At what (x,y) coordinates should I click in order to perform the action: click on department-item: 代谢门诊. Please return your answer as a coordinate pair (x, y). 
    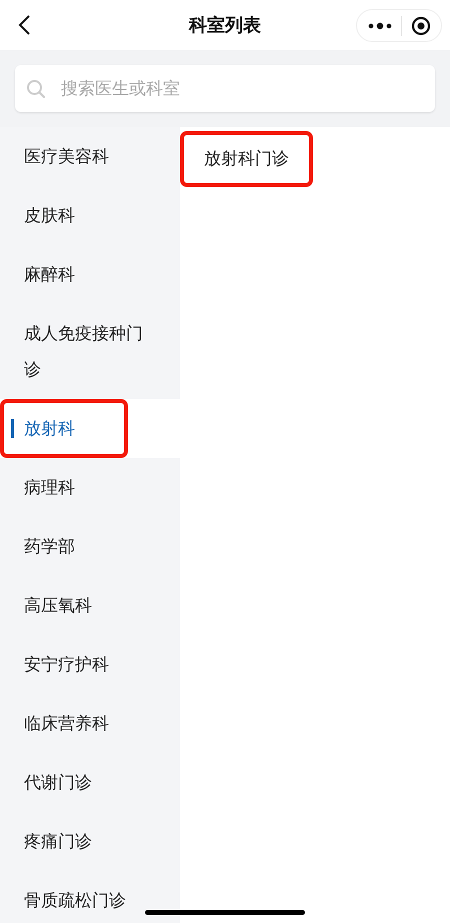
    Looking at the image, I should click on (90, 782).